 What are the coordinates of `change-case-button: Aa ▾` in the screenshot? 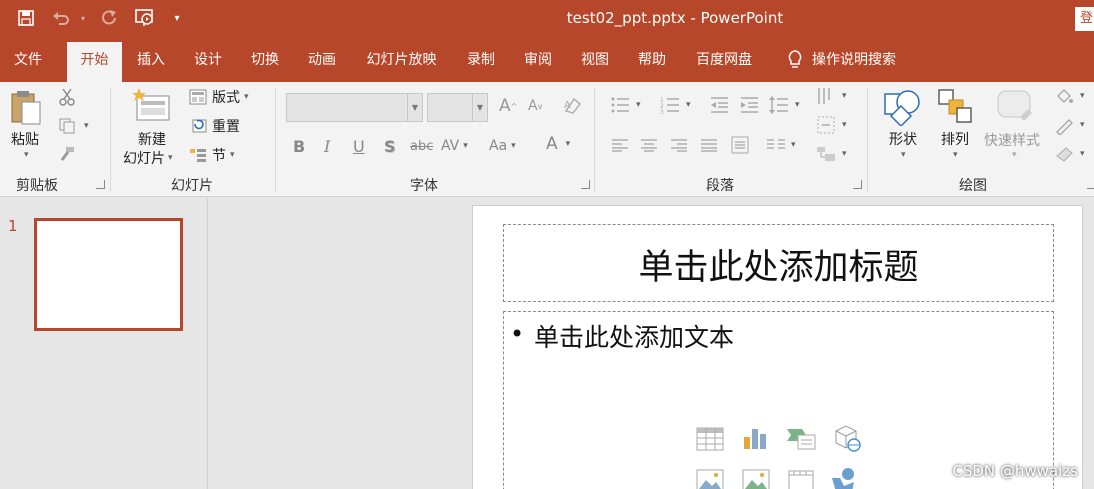 It's located at (502, 146).